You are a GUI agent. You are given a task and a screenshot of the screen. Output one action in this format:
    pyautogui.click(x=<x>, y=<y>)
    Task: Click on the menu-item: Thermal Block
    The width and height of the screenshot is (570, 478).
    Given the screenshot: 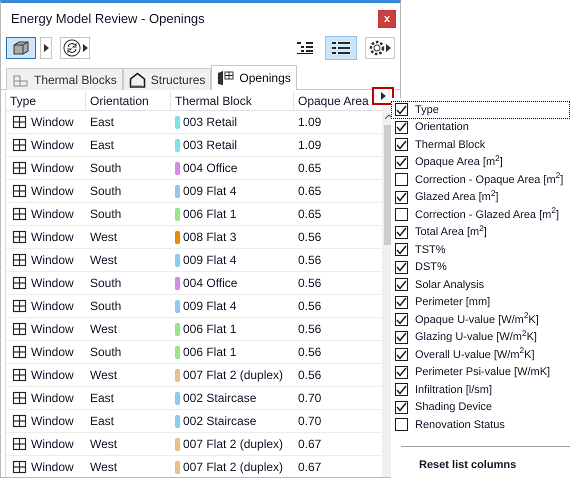 What is the action you would take?
    pyautogui.click(x=480, y=145)
    